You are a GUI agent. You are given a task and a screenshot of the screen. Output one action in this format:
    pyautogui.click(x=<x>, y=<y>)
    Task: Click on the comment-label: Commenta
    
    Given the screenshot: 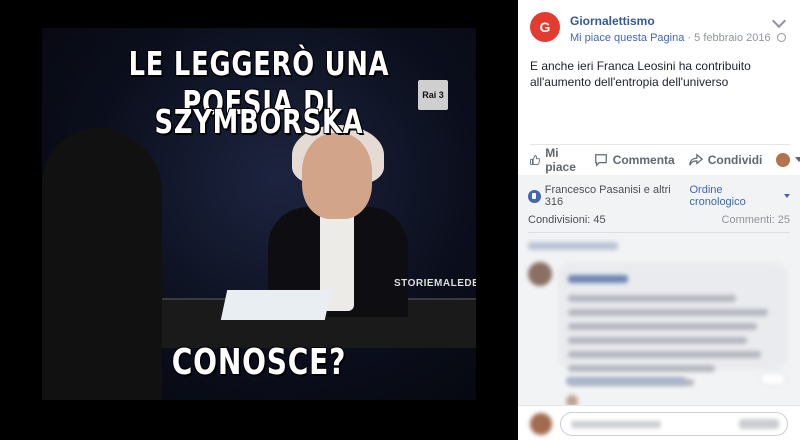 What is the action you would take?
    pyautogui.click(x=643, y=159)
    